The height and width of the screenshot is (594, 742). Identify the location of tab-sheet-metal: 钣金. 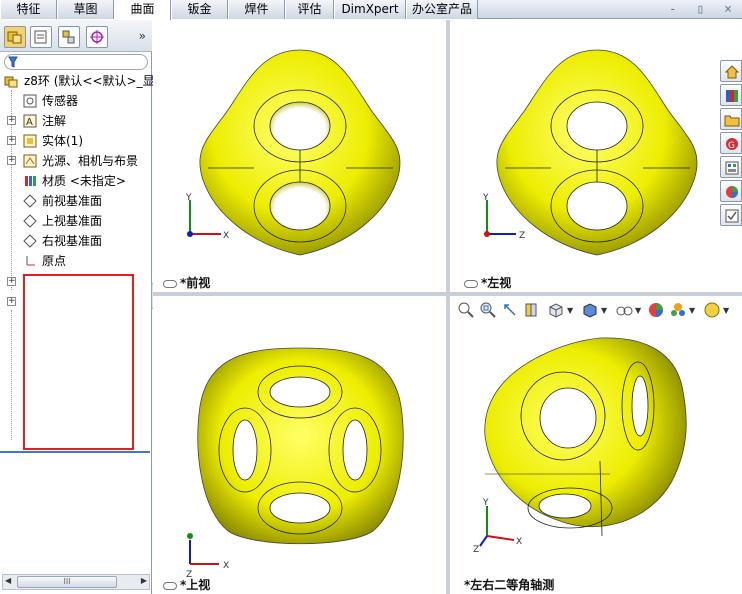
(199, 9).